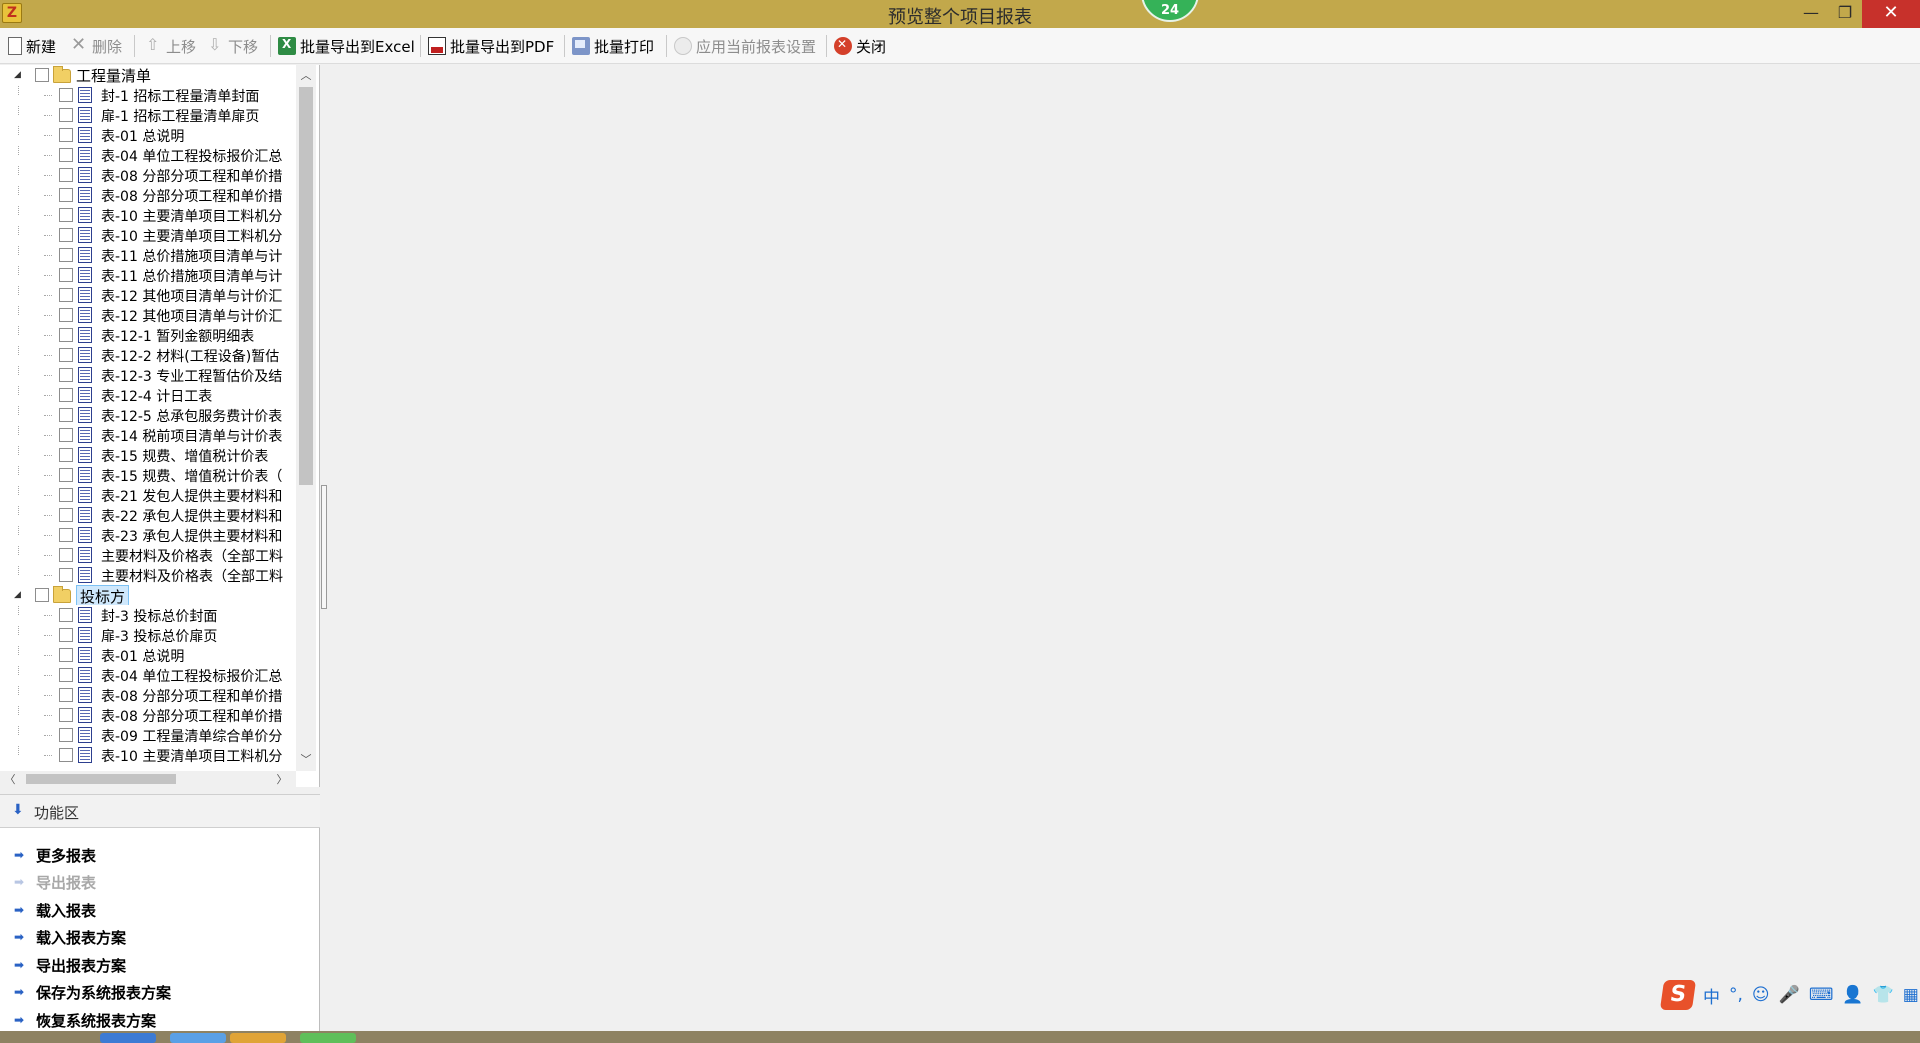 Image resolution: width=1920 pixels, height=1043 pixels. Describe the element at coordinates (191, 495) in the screenshot. I see `tree-item-label: 表-21 发包人提供主要材料和` at that location.